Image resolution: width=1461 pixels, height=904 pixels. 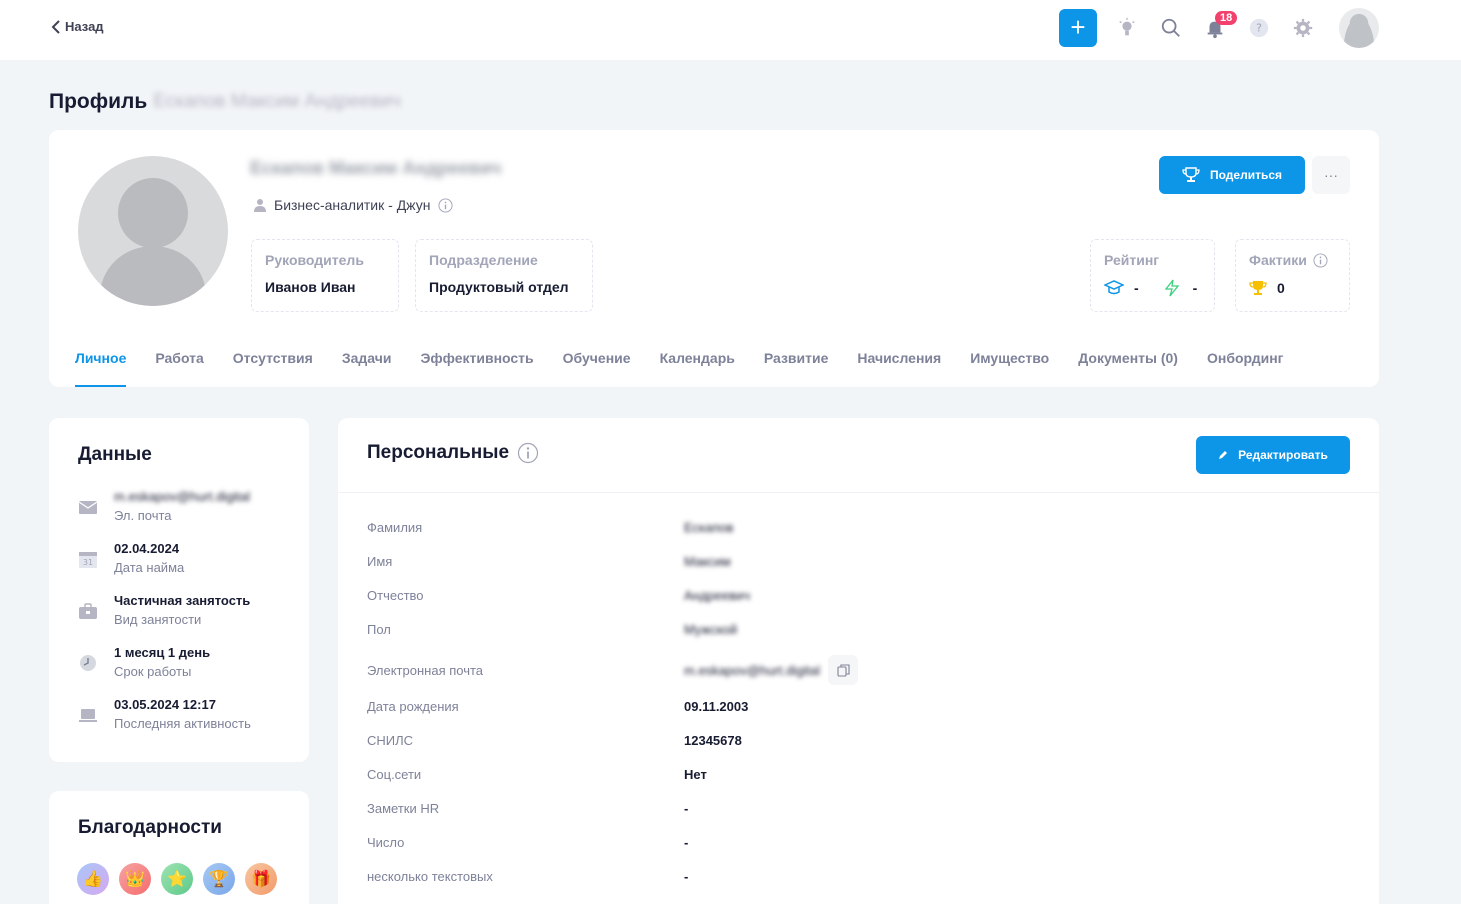 I want to click on page-title: Профиль Ескапов Максим Андреевич, so click(x=225, y=102).